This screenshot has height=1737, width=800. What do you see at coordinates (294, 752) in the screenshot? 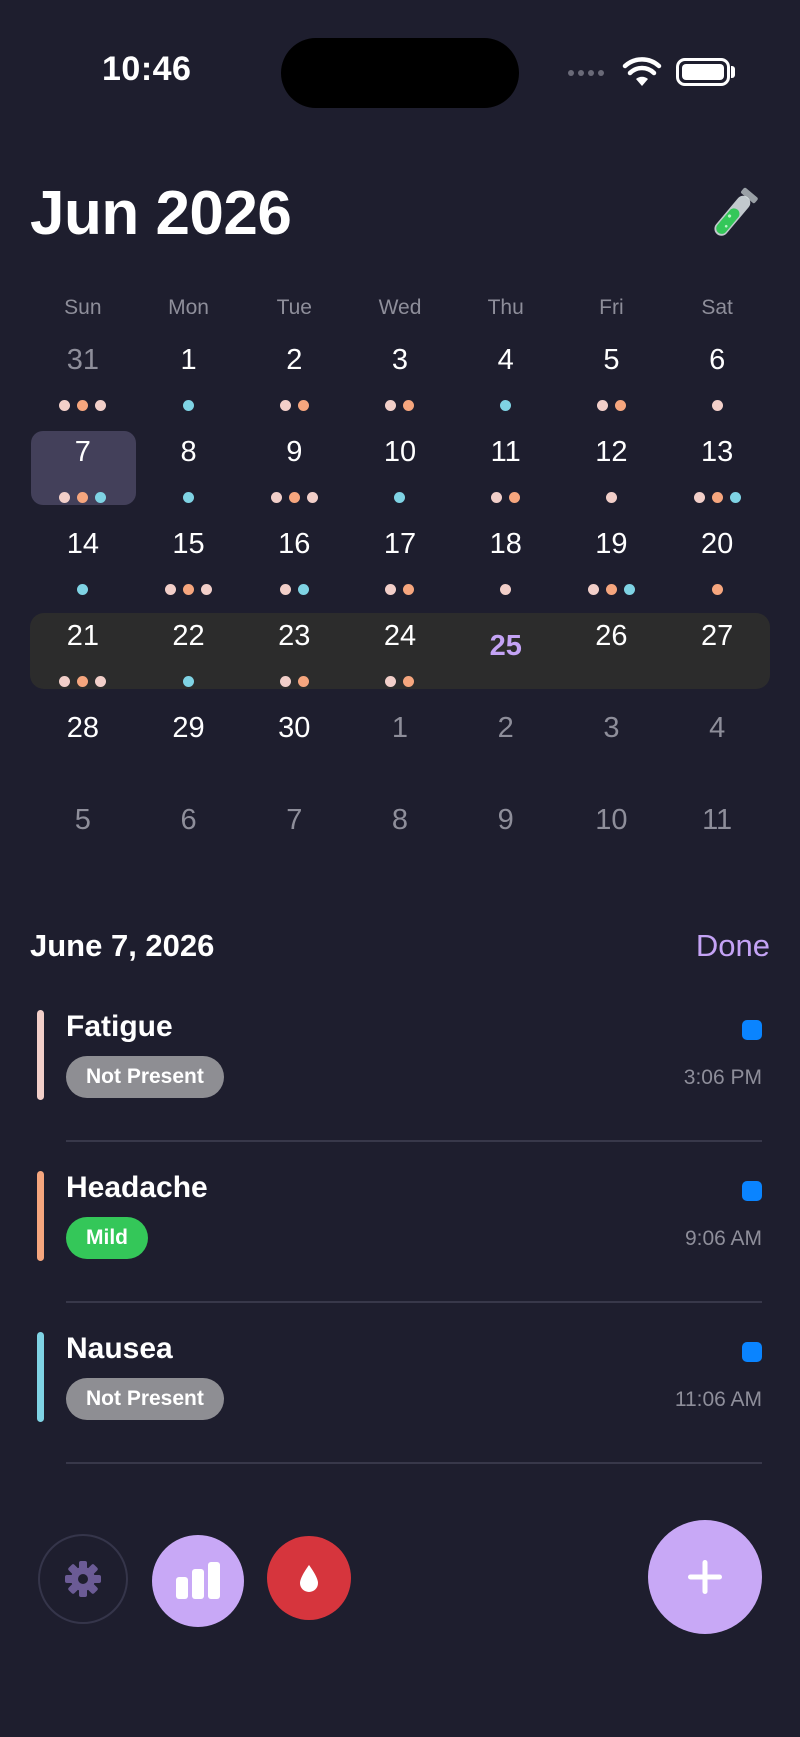
I see `calendar-day: 30` at bounding box center [294, 752].